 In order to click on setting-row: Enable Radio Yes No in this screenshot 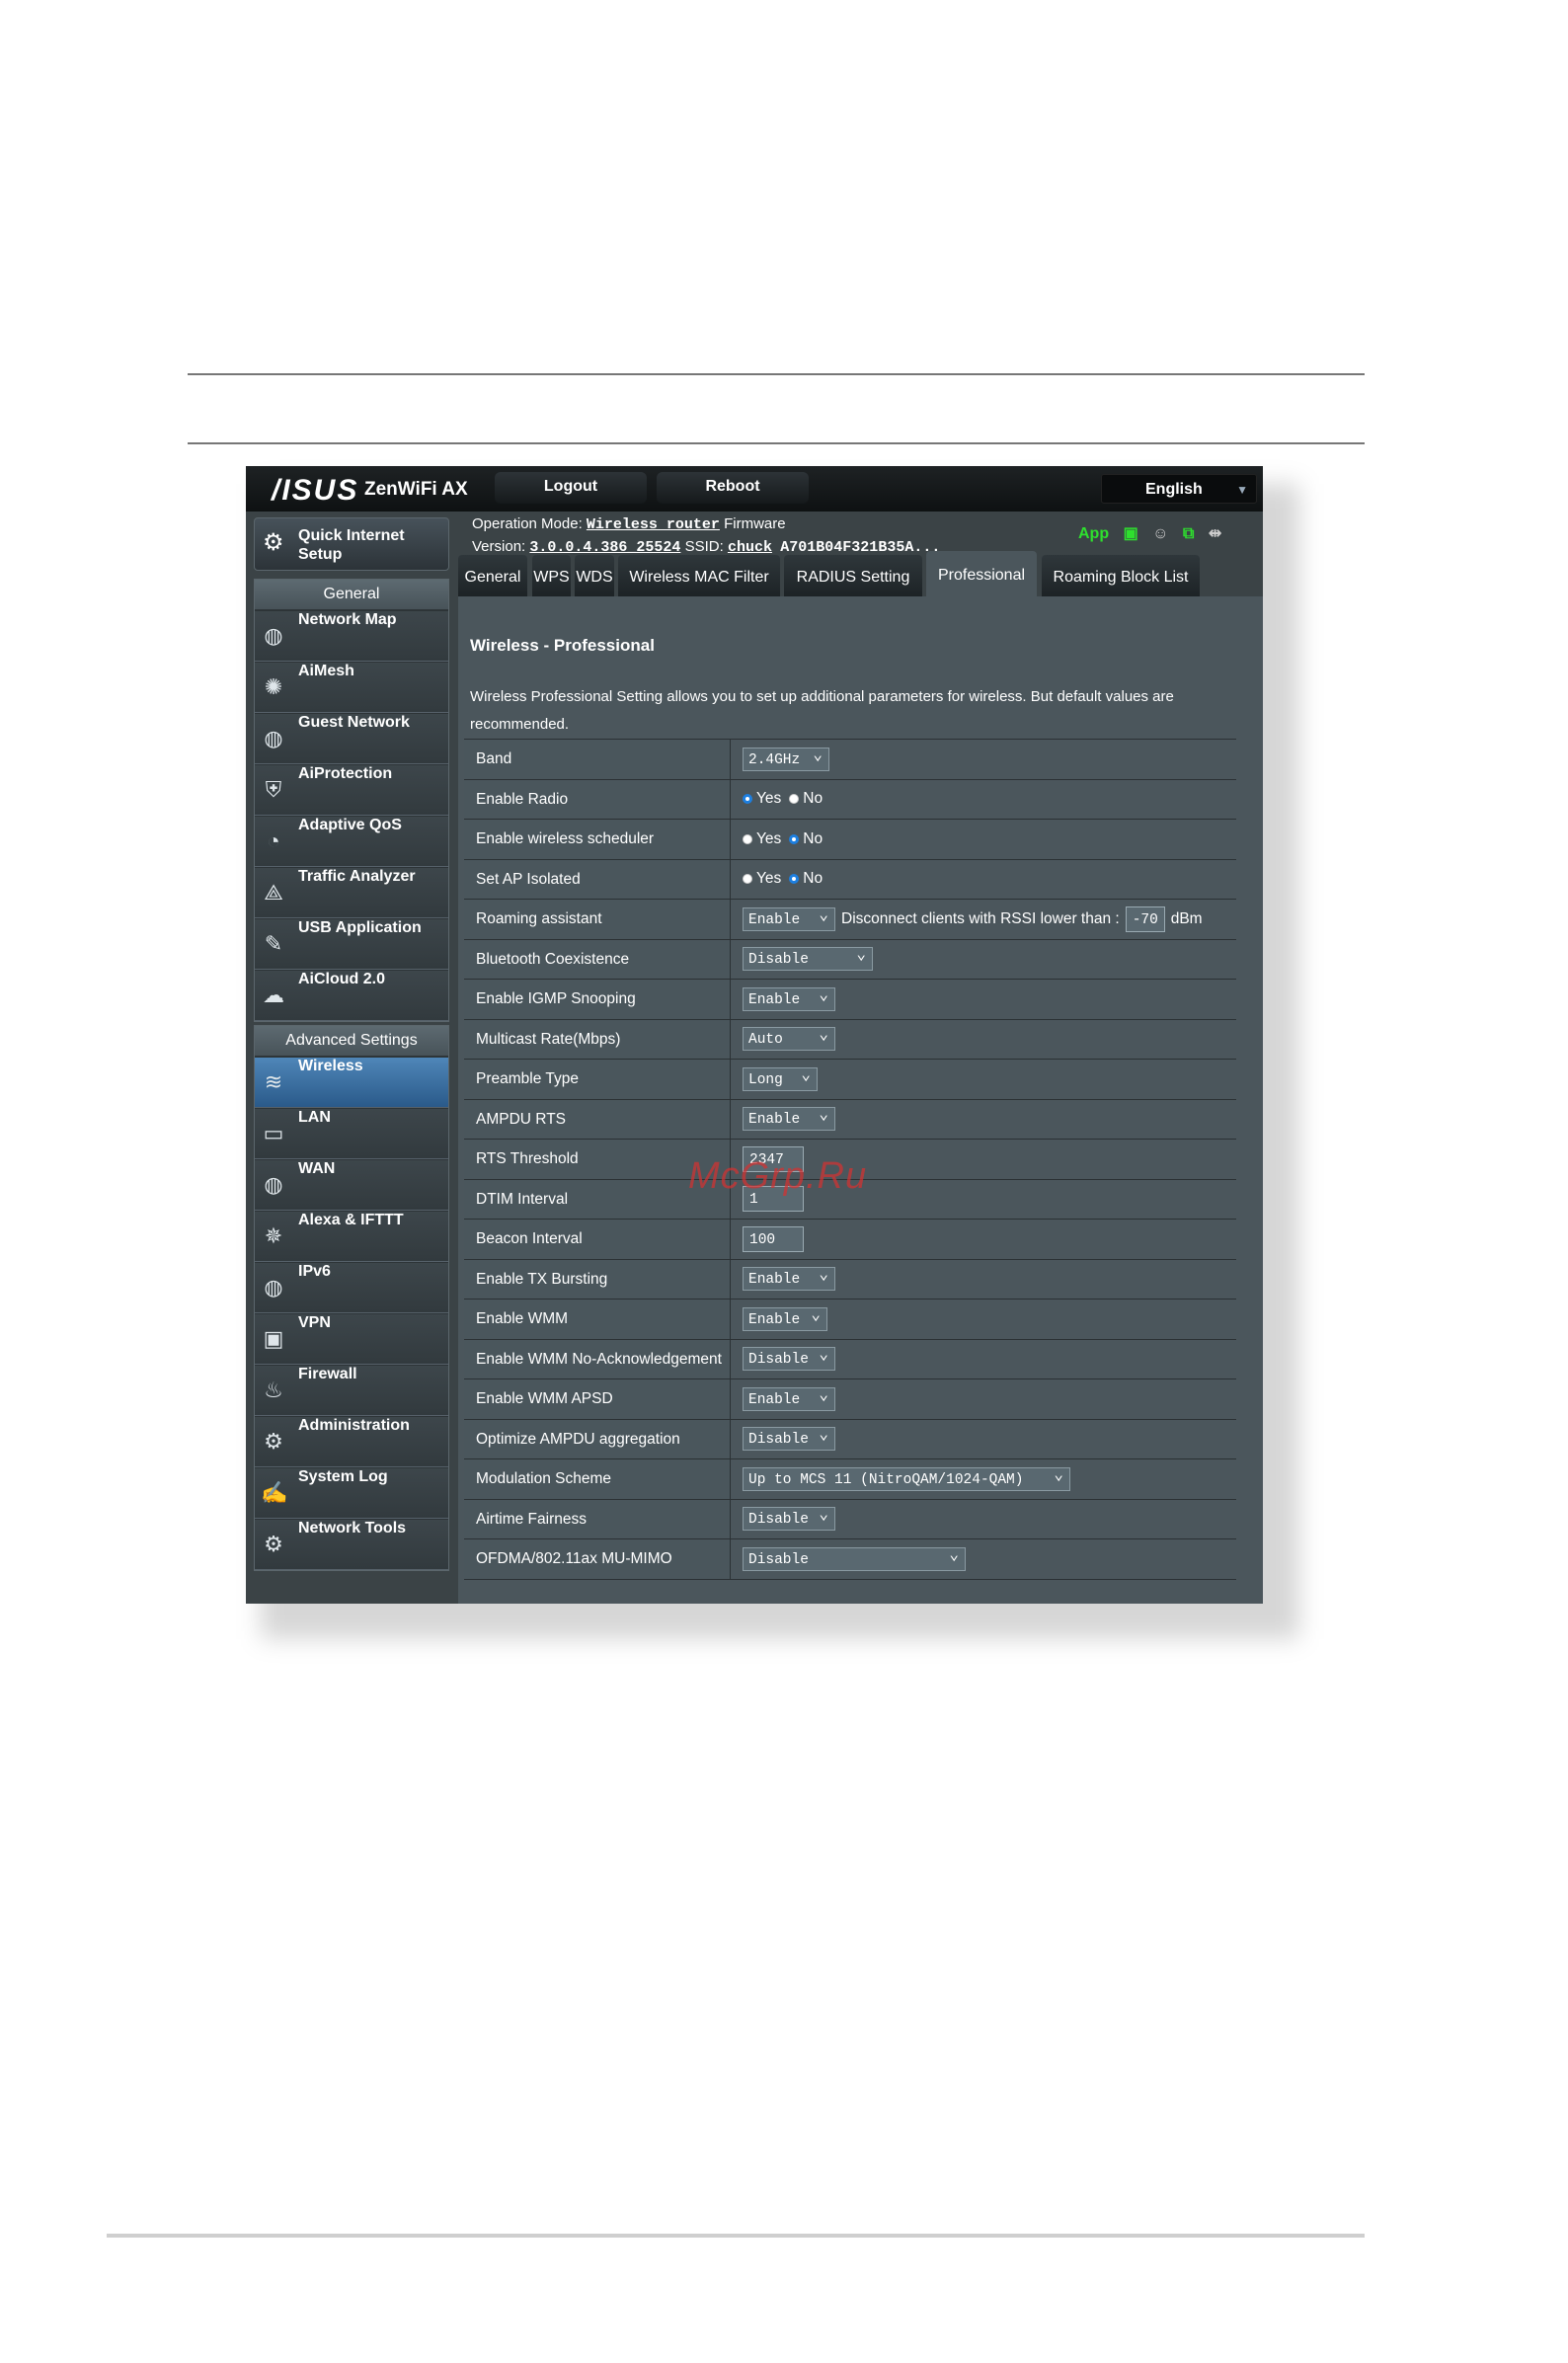, I will do `click(850, 799)`.